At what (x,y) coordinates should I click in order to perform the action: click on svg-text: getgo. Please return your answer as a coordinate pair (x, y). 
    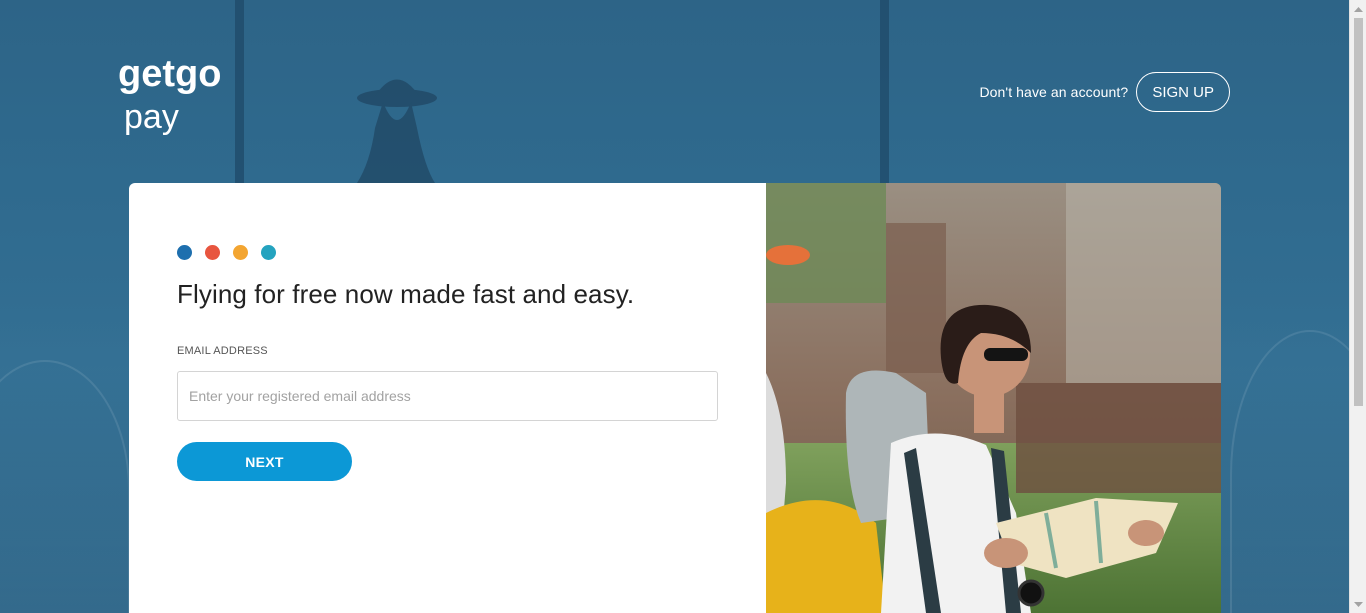
    Looking at the image, I should click on (169, 74).